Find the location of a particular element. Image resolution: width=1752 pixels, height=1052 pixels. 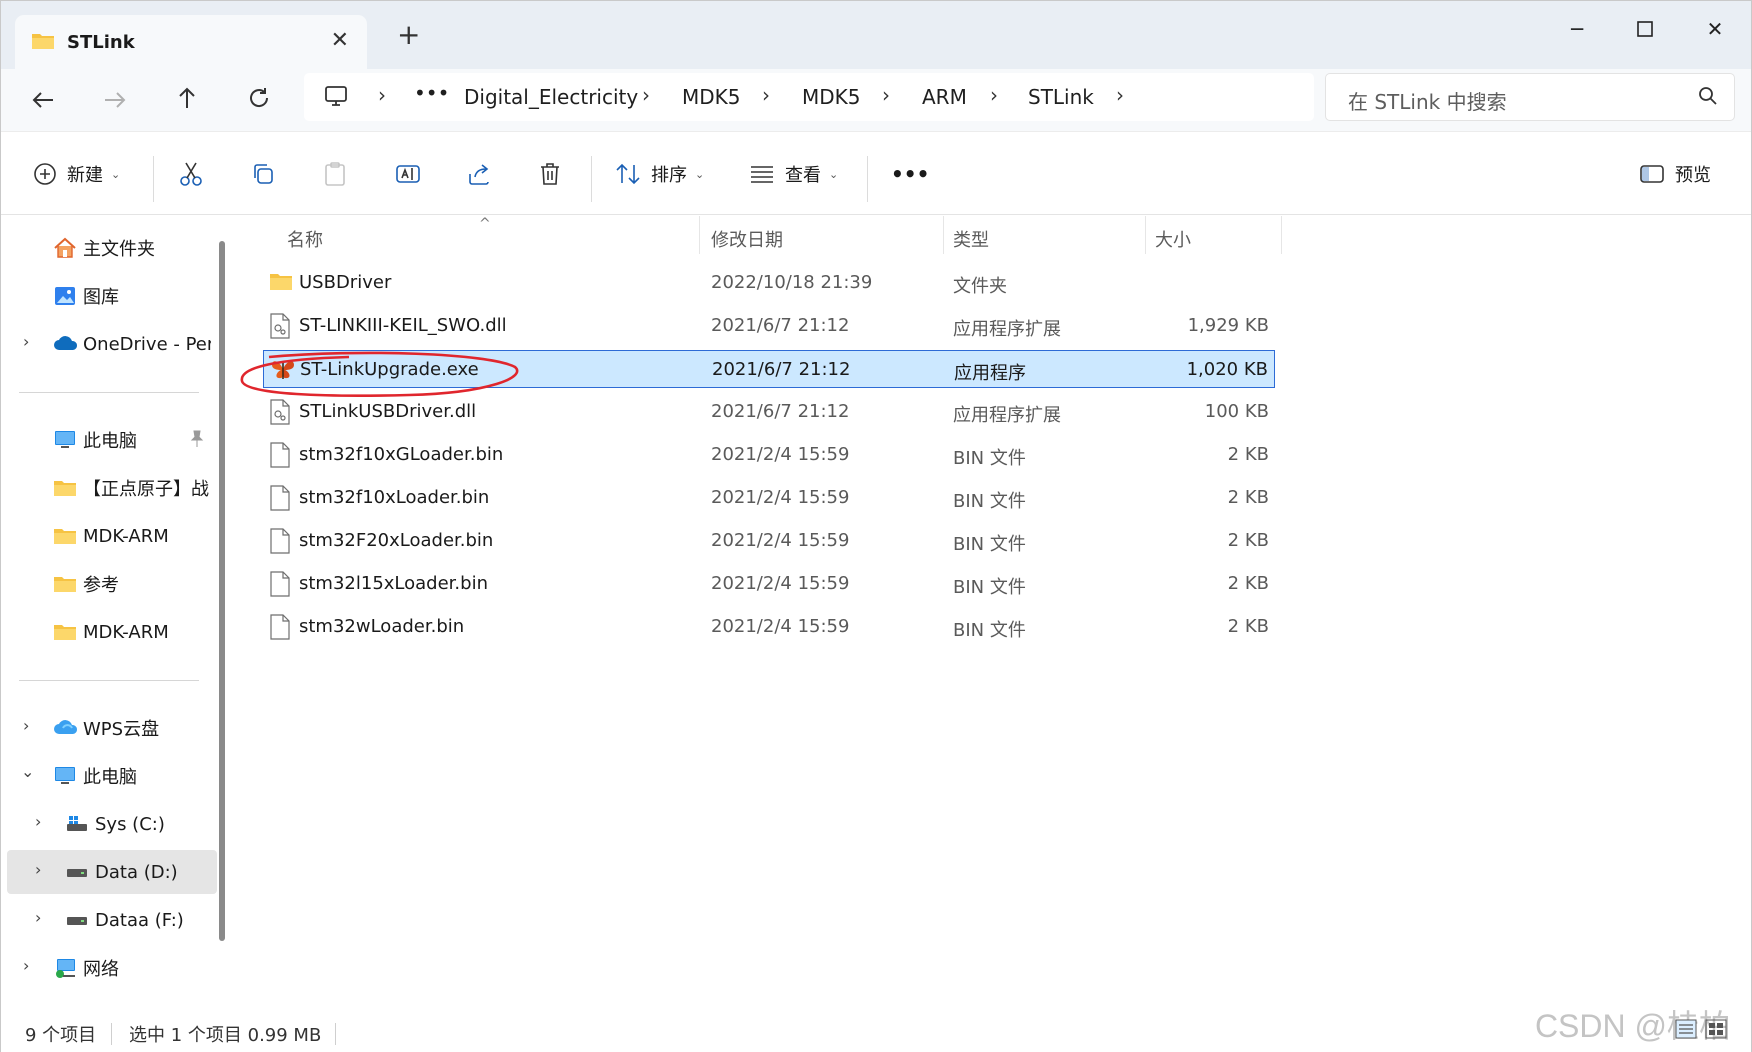

preview-pane-icon is located at coordinates (1652, 174).